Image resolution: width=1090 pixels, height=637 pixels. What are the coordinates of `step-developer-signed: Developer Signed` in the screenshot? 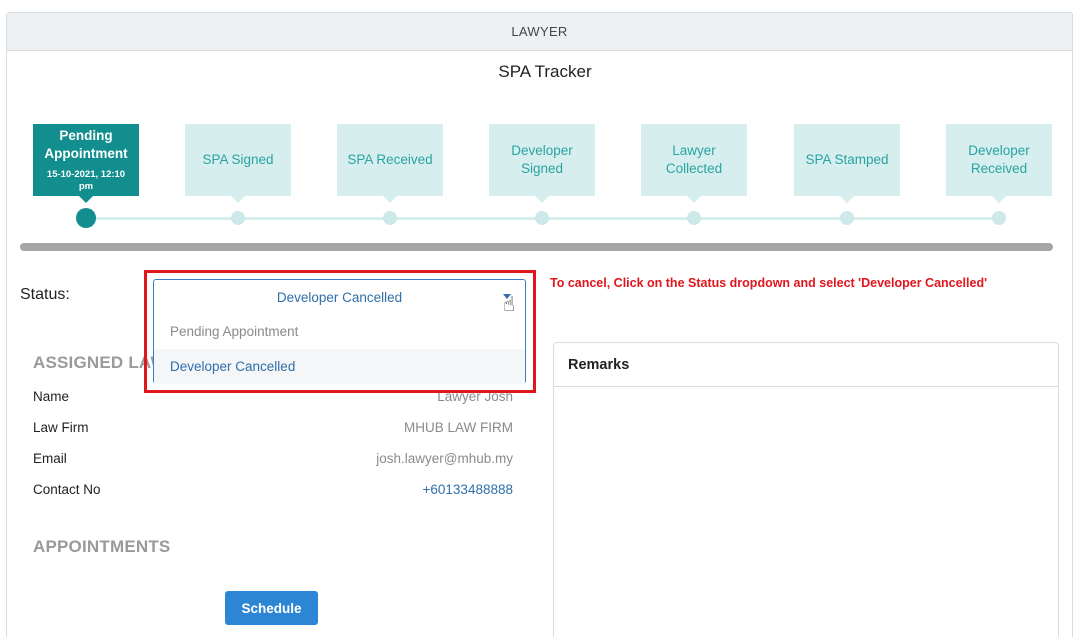 It's located at (542, 163).